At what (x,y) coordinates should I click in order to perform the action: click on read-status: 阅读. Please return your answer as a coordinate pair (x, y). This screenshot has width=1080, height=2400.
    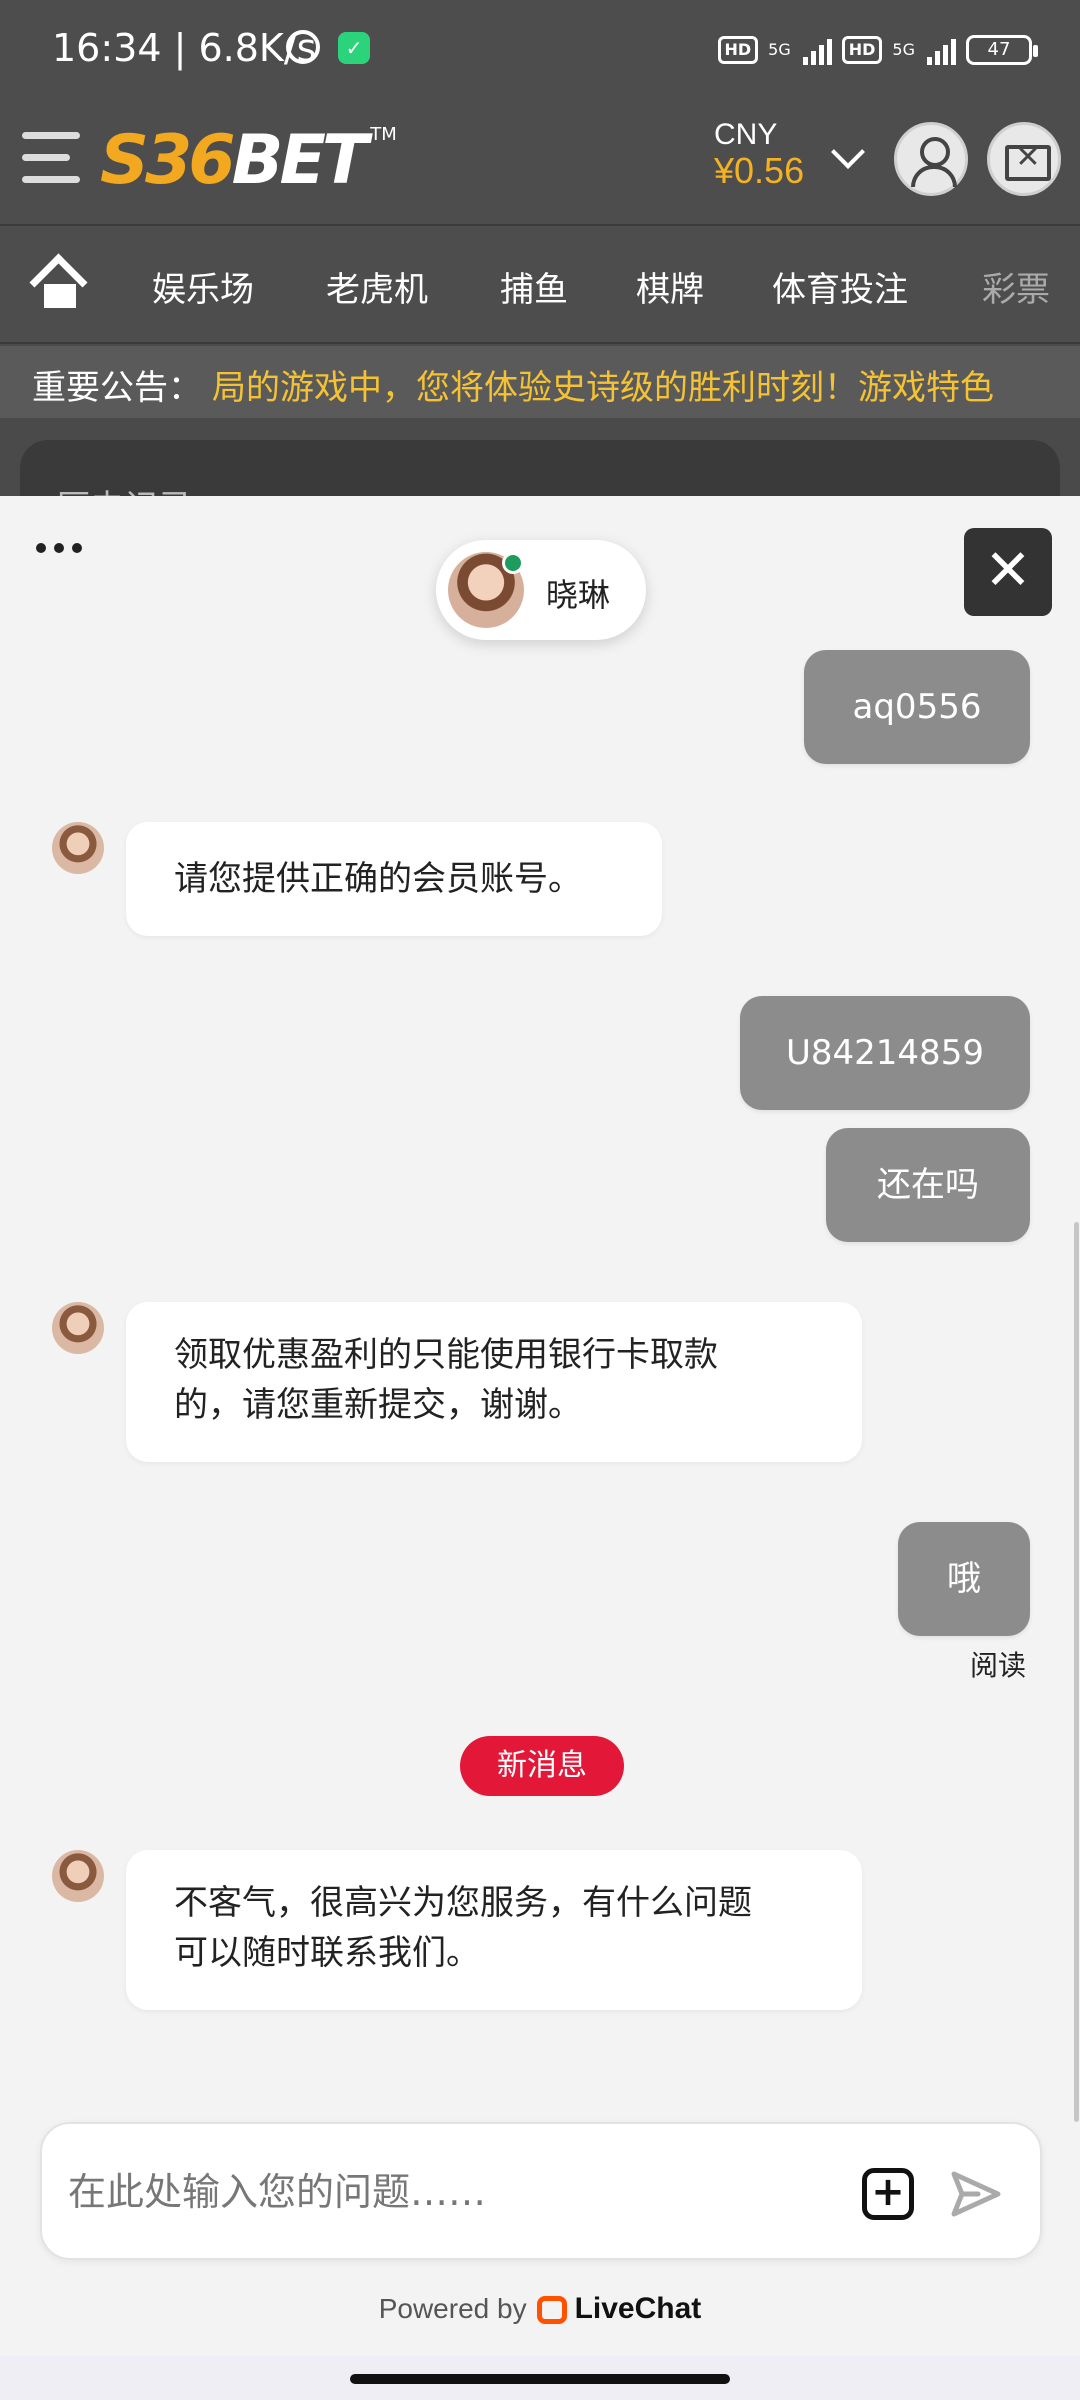
    Looking at the image, I should click on (998, 1665).